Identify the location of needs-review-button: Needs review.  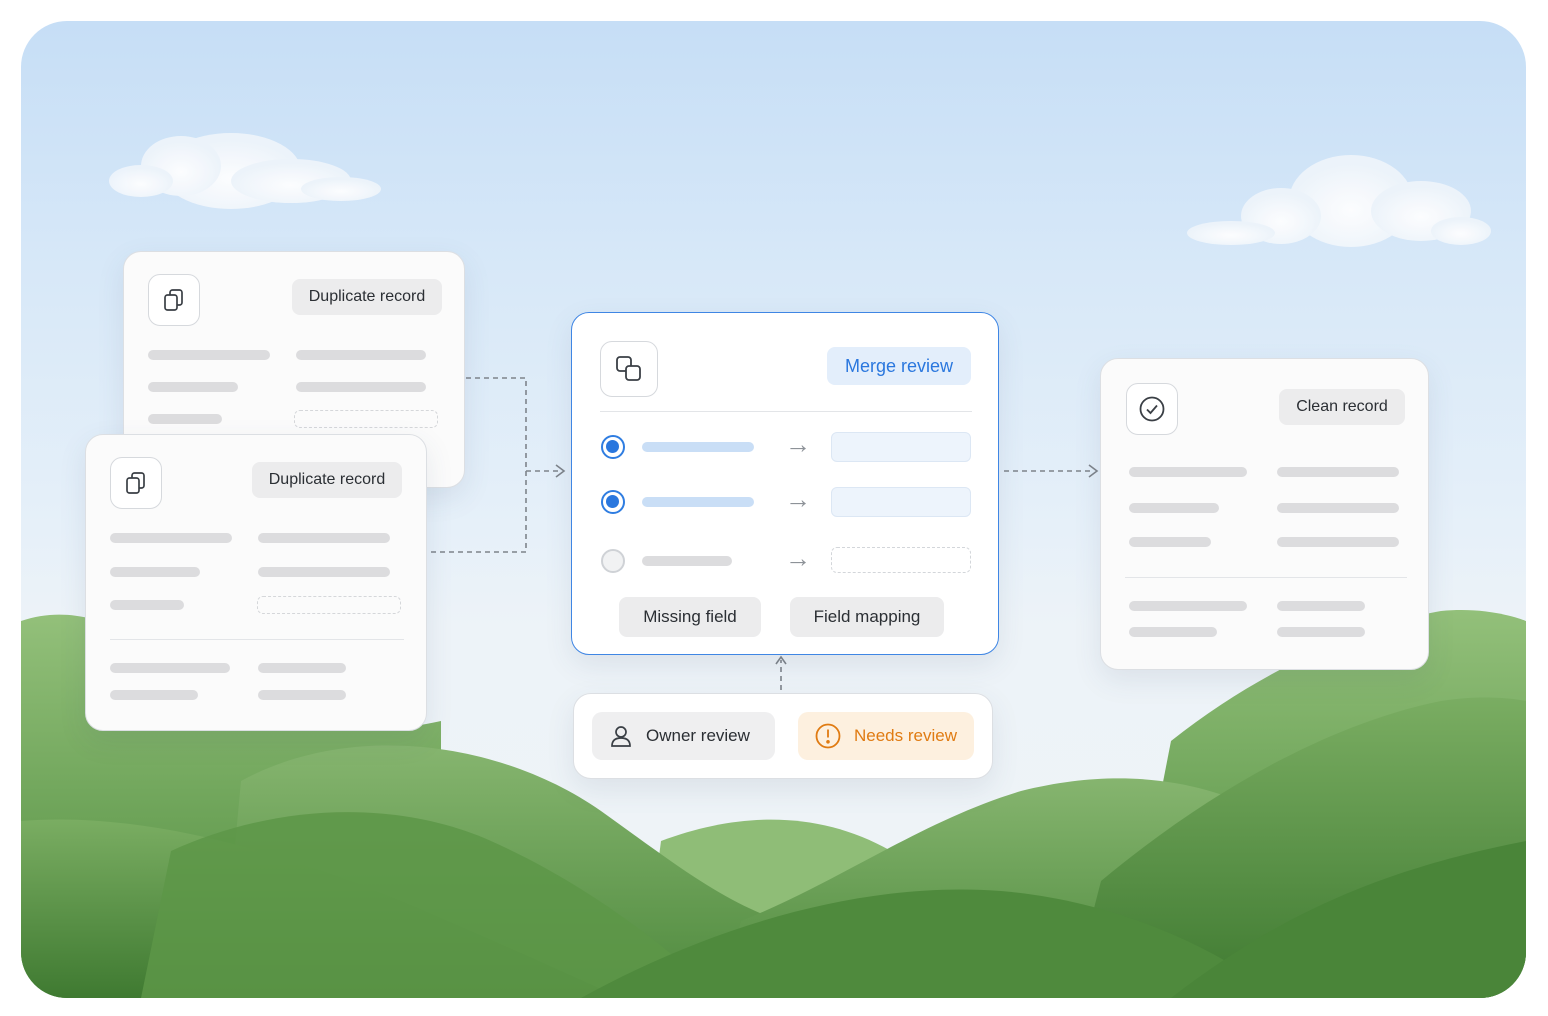
(886, 736).